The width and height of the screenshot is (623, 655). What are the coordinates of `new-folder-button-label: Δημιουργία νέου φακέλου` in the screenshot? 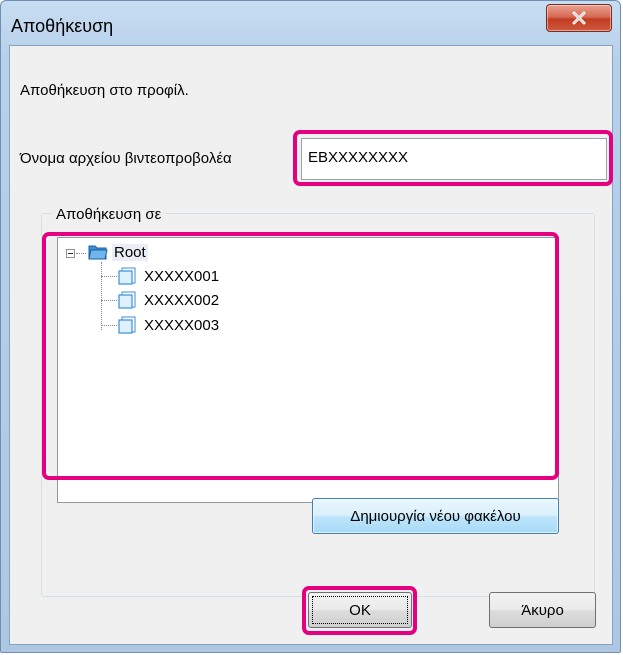 It's located at (435, 516).